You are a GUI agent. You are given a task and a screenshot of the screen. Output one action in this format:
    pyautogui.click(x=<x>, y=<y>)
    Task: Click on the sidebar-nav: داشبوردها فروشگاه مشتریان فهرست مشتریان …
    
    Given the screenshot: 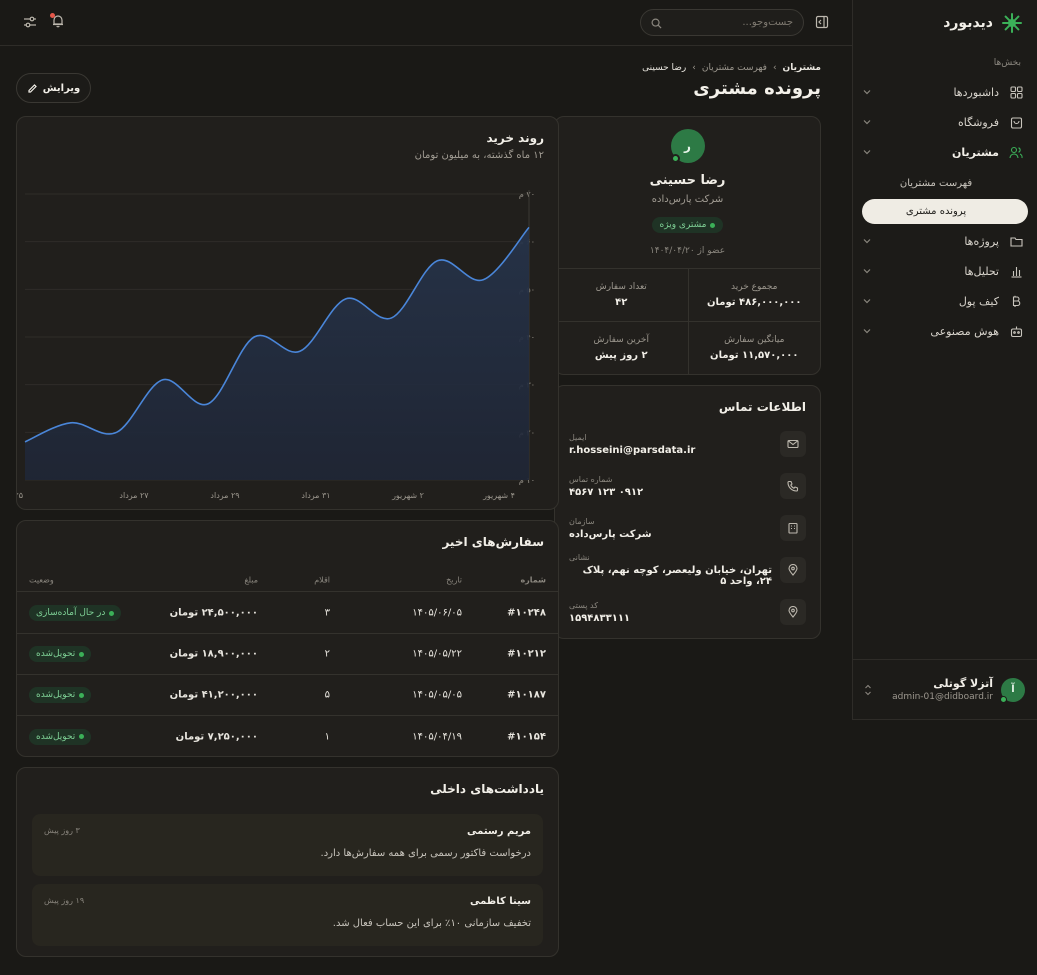 What is the action you would take?
    pyautogui.click(x=945, y=211)
    